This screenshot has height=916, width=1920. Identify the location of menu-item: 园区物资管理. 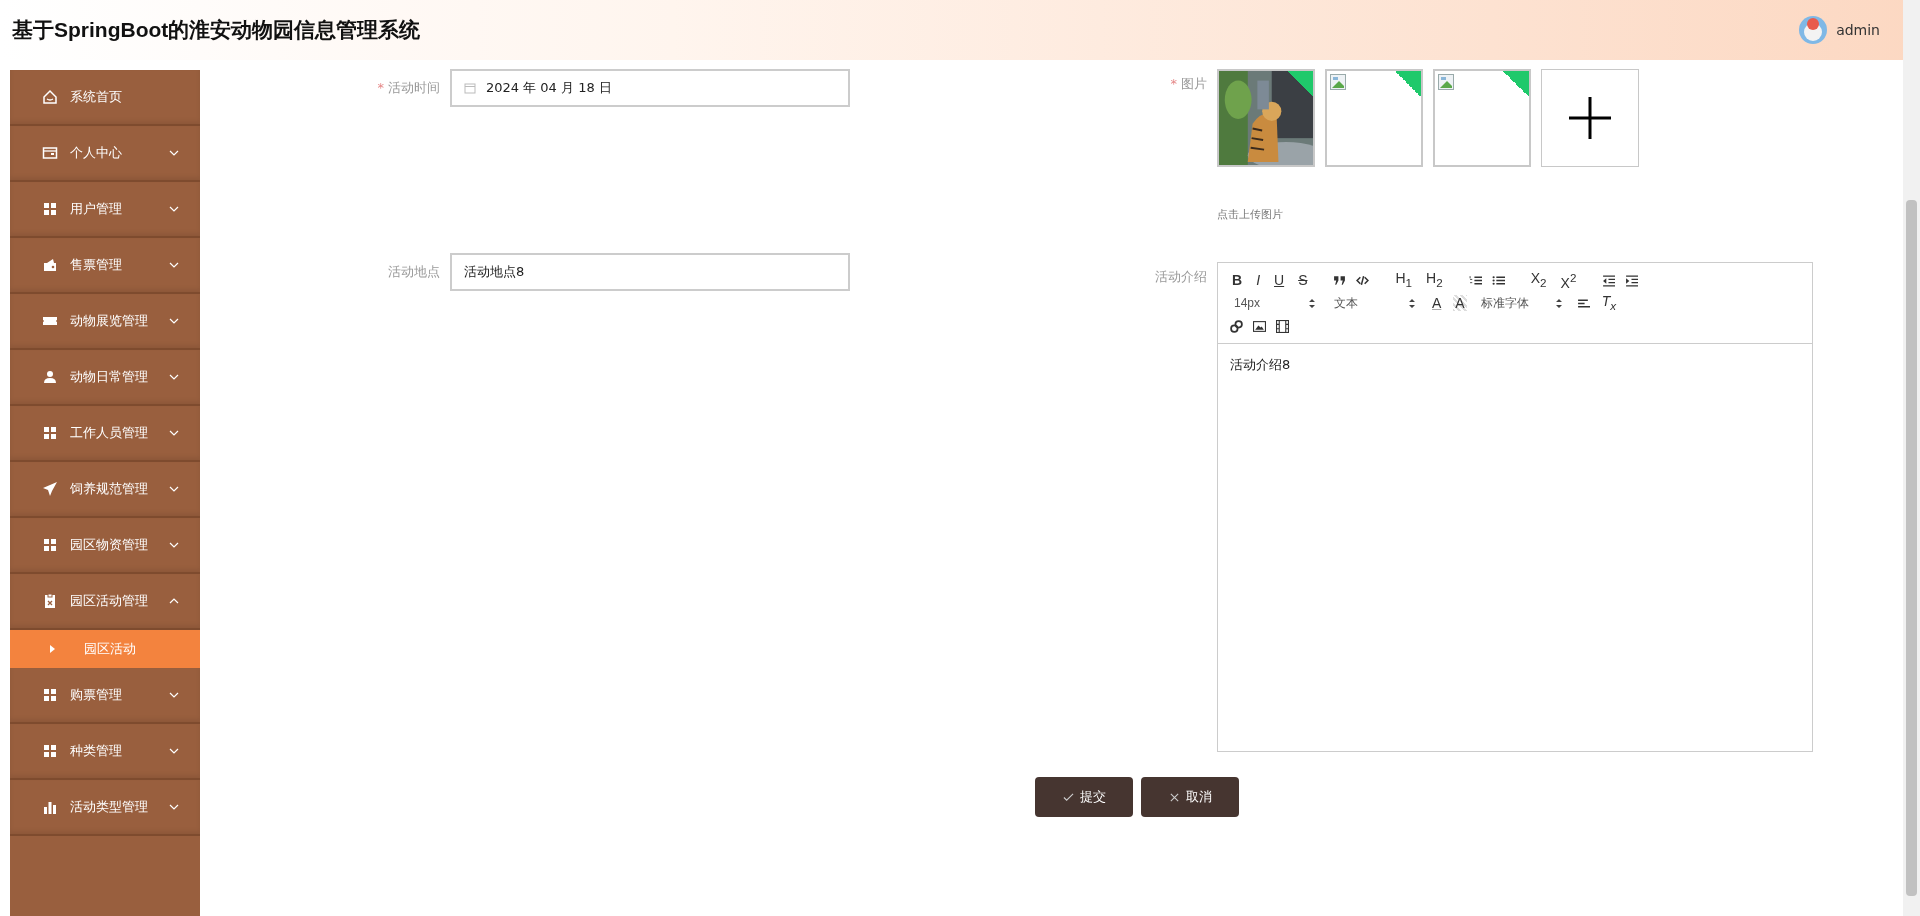
(105, 546).